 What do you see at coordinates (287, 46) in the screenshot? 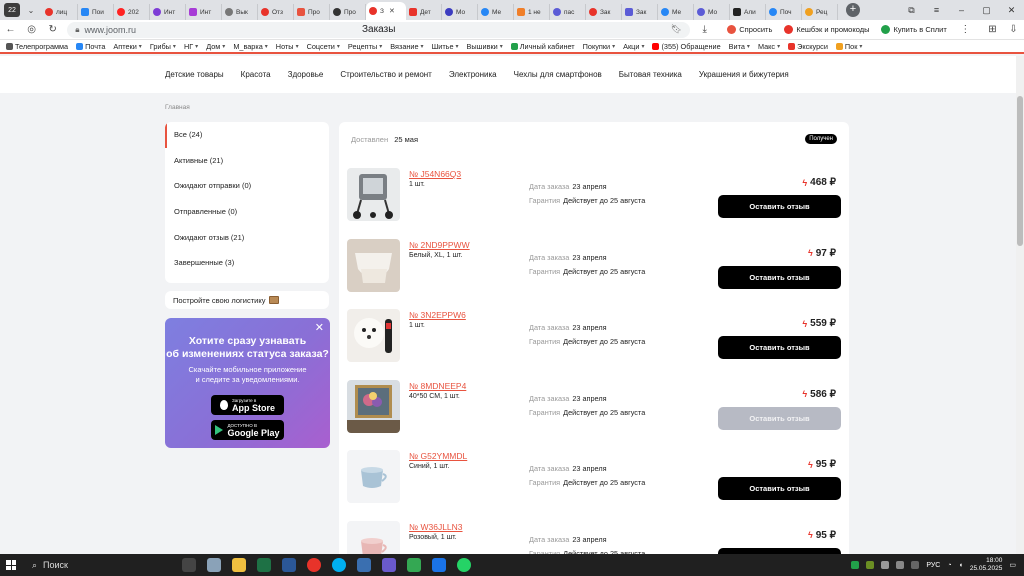
I see `bookmark-item: Ноты ▾` at bounding box center [287, 46].